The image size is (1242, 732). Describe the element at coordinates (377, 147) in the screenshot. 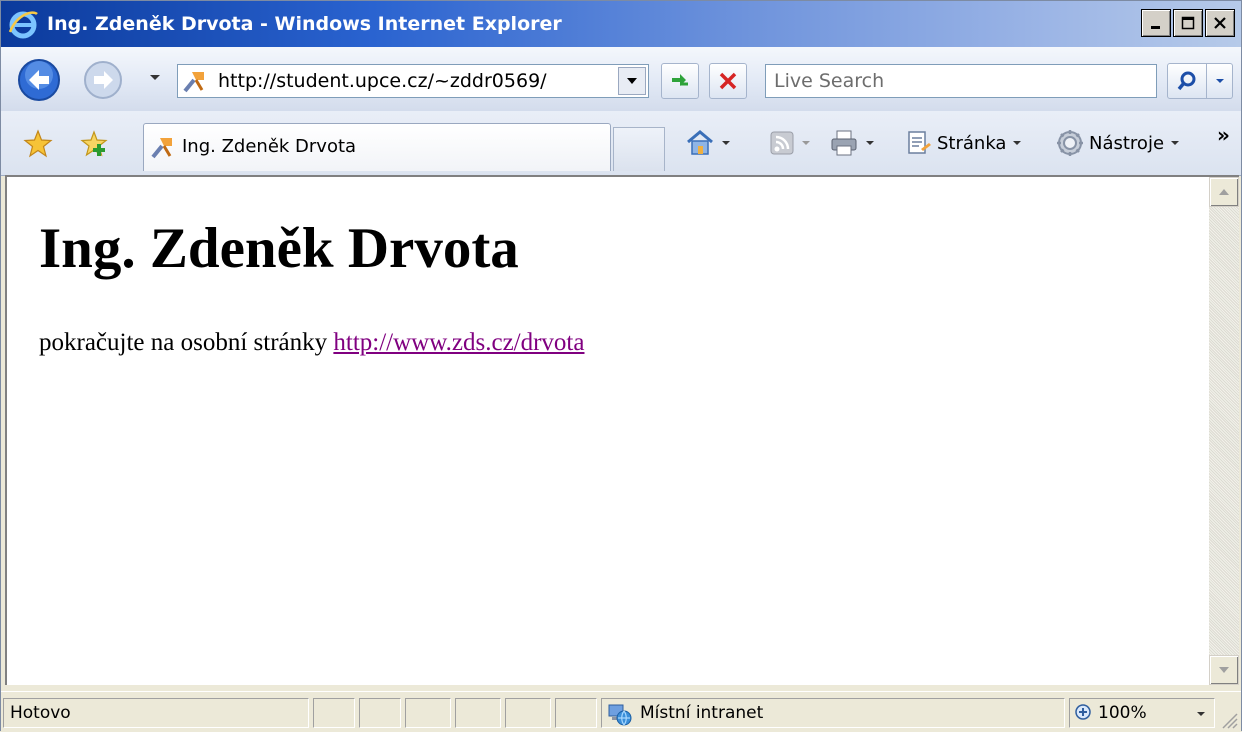

I see `tab-ing-zdenek-drvota: Ing. Zdeněk Drvota` at that location.